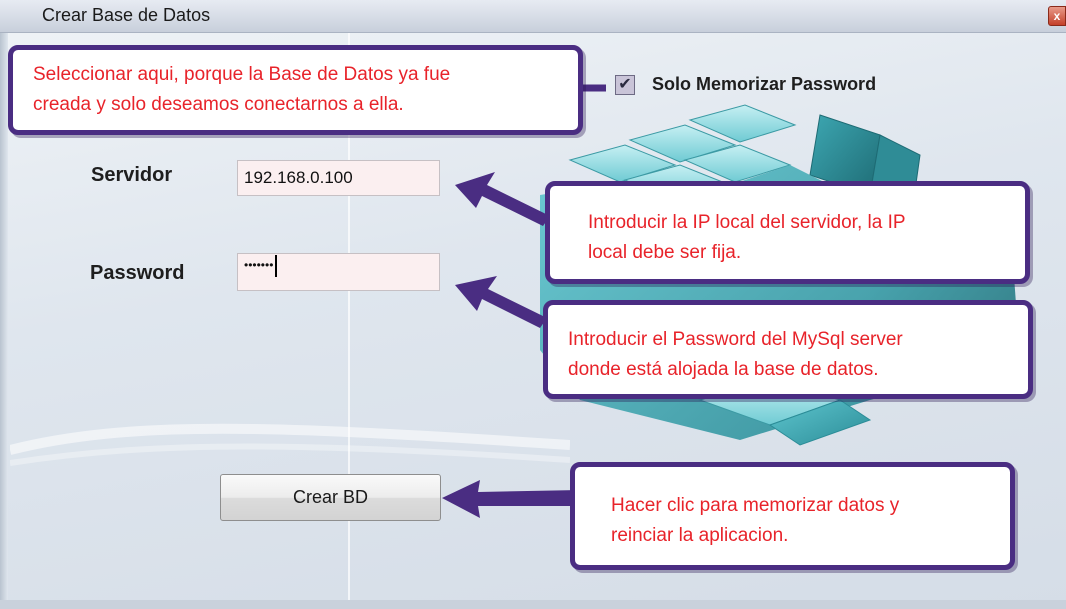 The height and width of the screenshot is (609, 1066). I want to click on callout-password-line2: donde está alojada la base de datos., so click(723, 369).